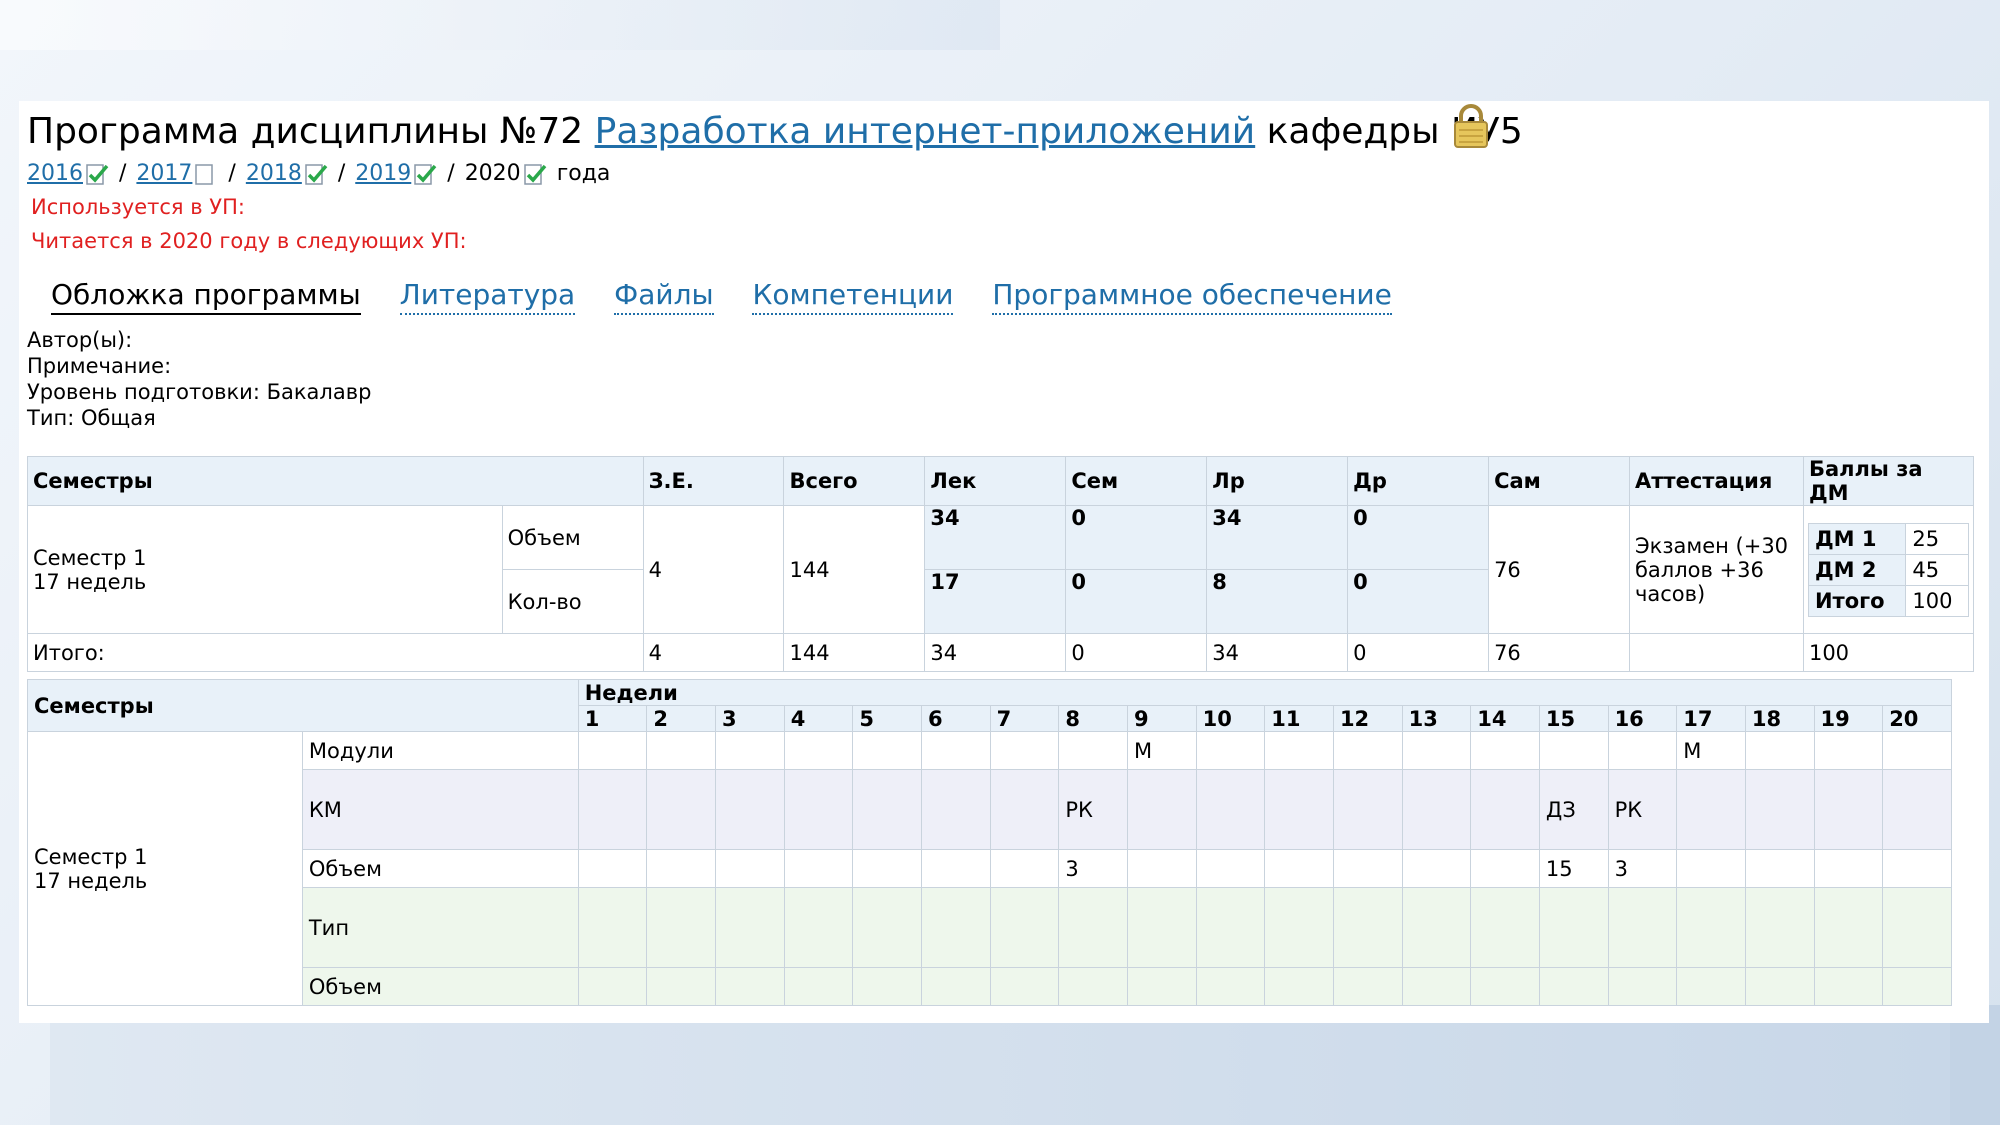  What do you see at coordinates (274, 173) in the screenshot?
I see `year-2018-label: 2018` at bounding box center [274, 173].